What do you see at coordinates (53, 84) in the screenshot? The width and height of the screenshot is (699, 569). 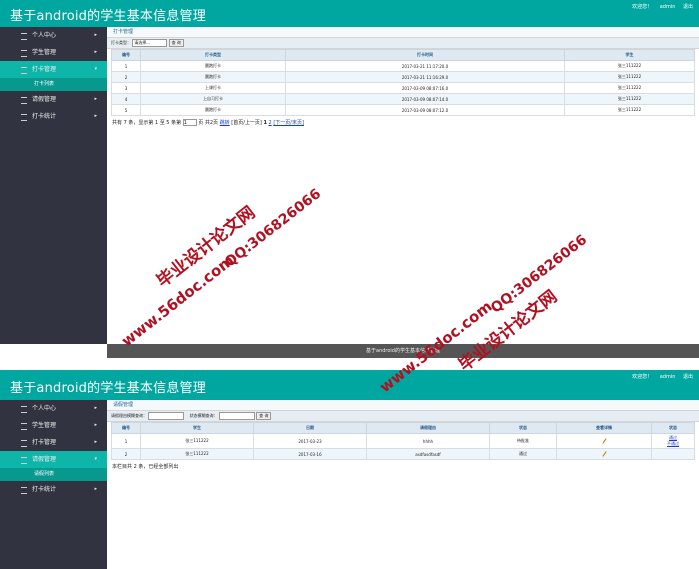 I see `sidebar-subitem-checkin-list: 打卡列表` at bounding box center [53, 84].